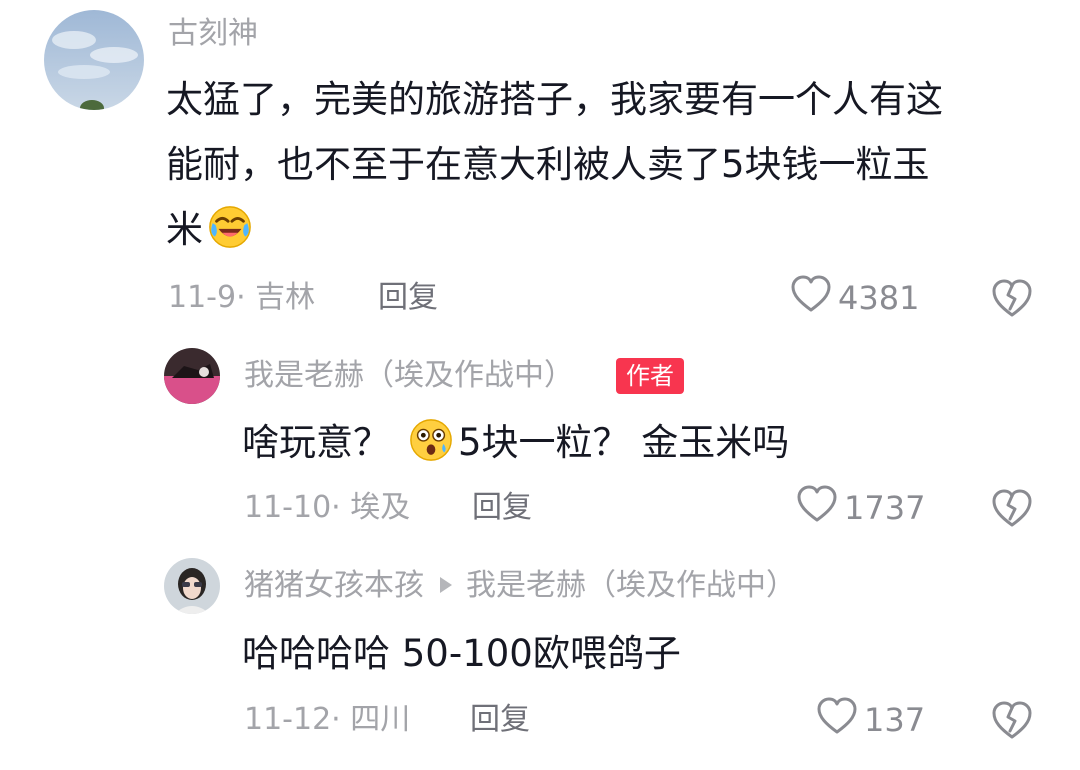 Image resolution: width=1080 pixels, height=770 pixels. I want to click on comment-text: 哈哈哈哈 50-100欧喂鸽子, so click(461, 653).